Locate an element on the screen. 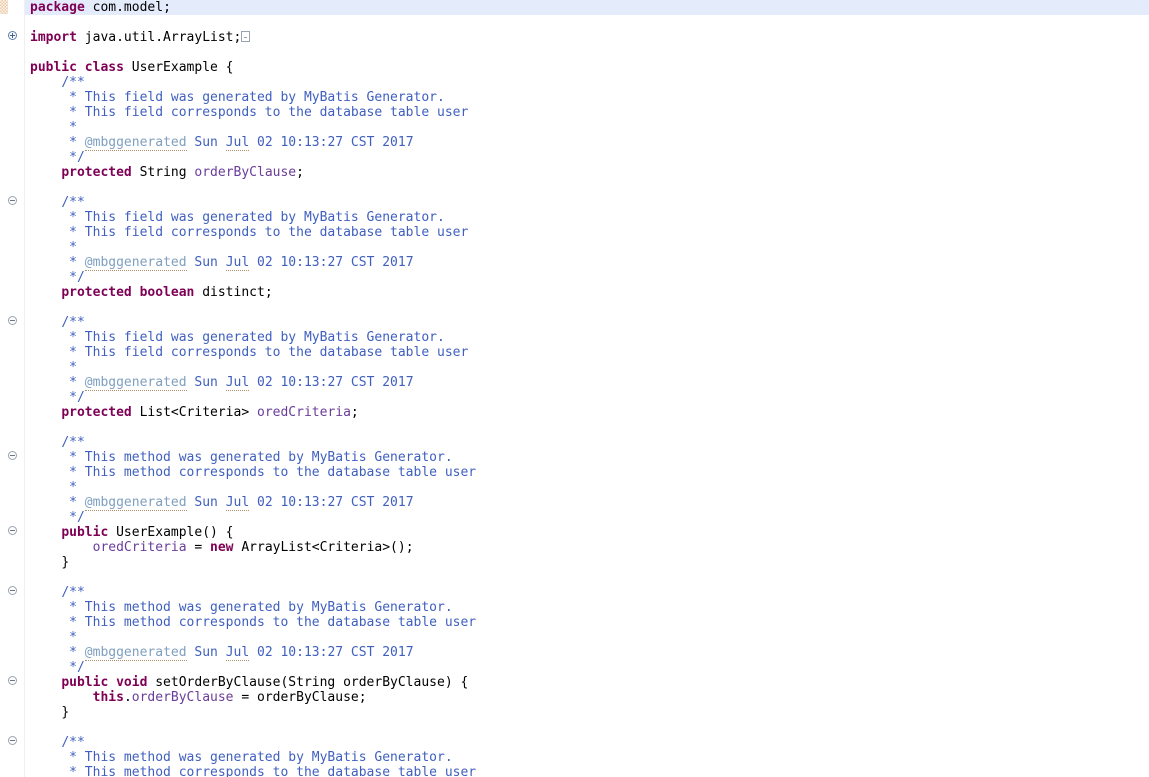  code-line: public class UserExample { is located at coordinates (587, 67).